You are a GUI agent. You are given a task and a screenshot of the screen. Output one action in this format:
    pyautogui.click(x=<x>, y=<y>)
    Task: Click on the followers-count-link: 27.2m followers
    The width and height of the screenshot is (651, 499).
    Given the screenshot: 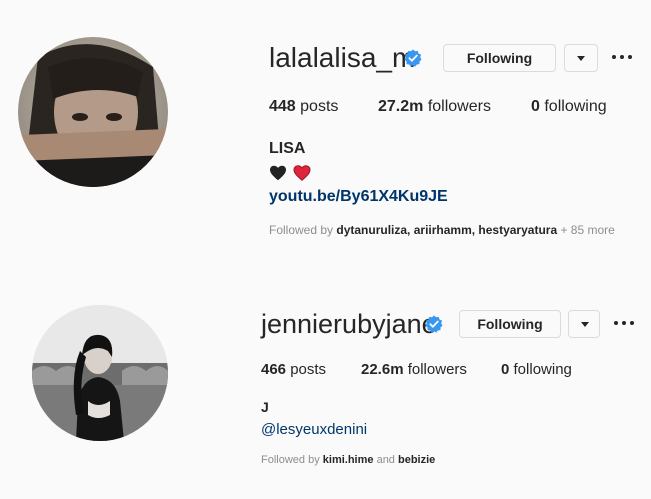 What is the action you would take?
    pyautogui.click(x=434, y=107)
    